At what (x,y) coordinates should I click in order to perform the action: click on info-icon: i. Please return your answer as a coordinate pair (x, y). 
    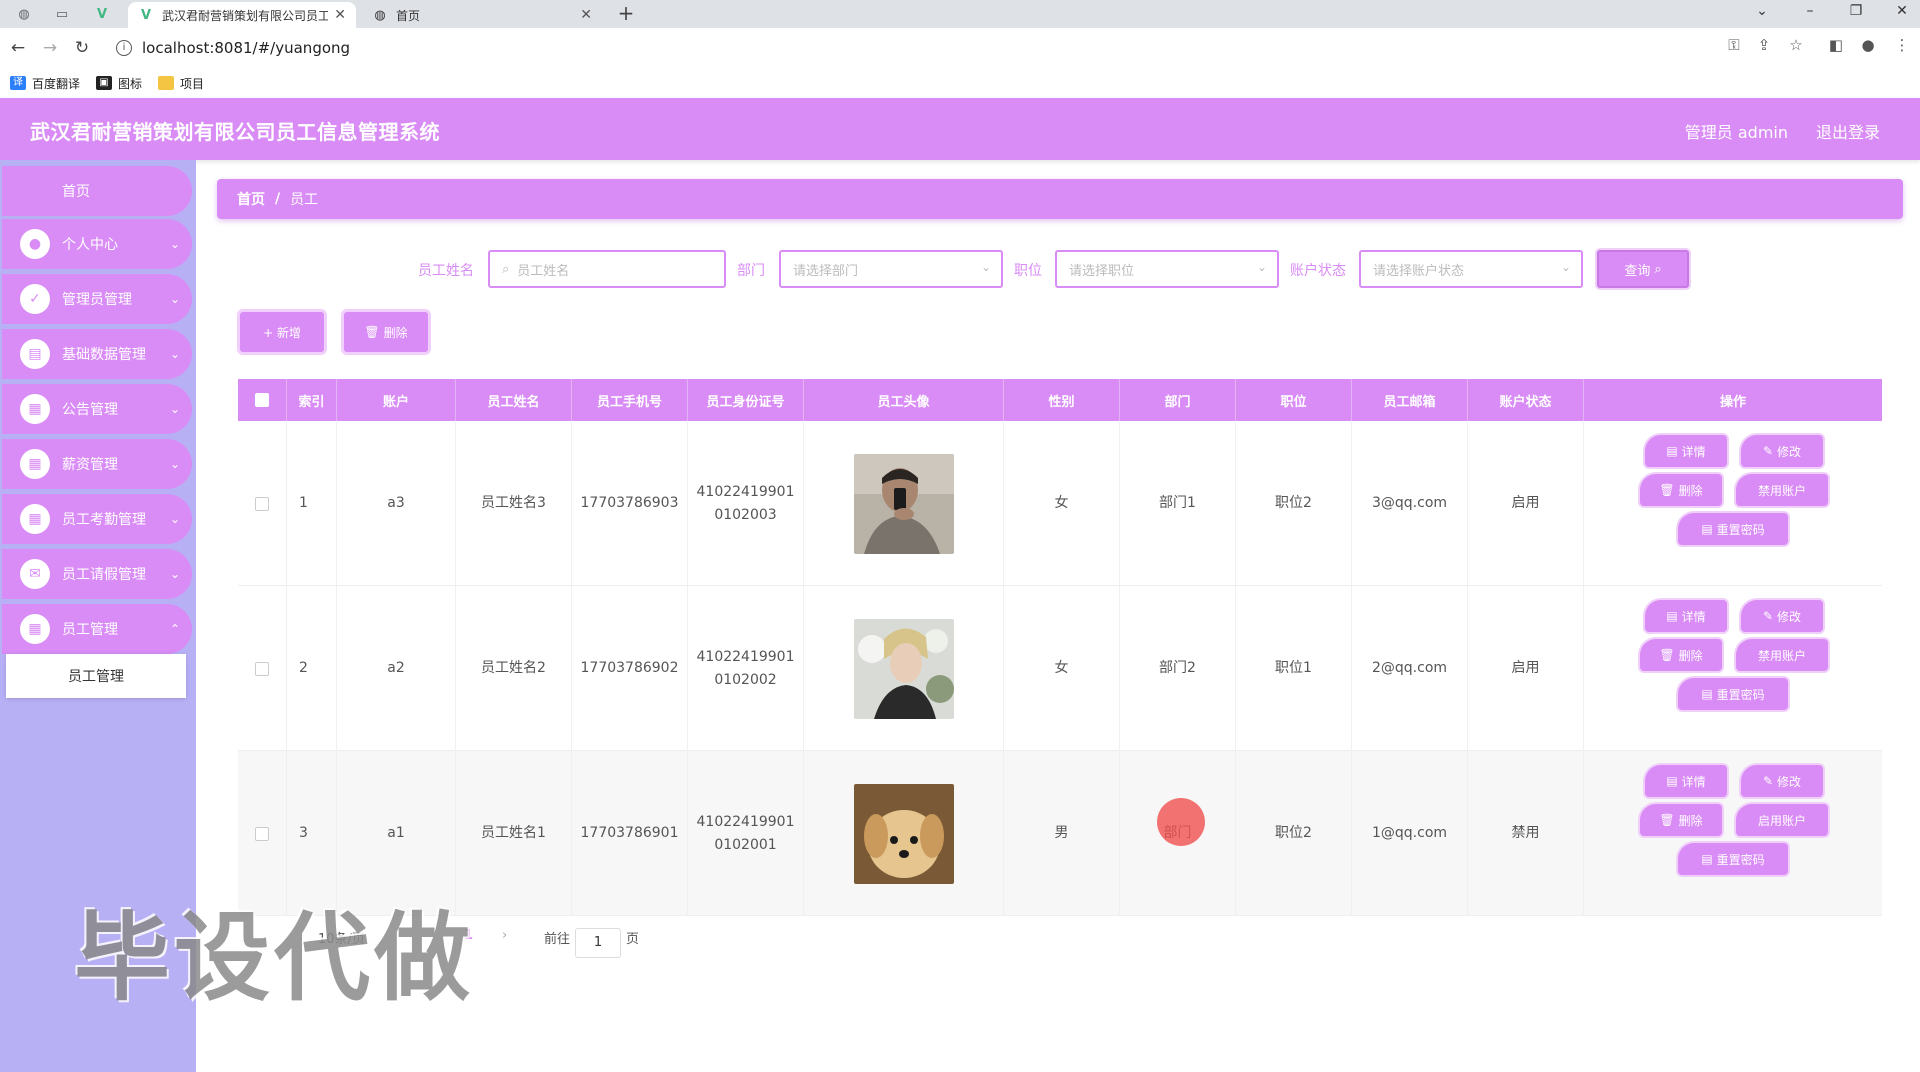
    Looking at the image, I should click on (124, 48).